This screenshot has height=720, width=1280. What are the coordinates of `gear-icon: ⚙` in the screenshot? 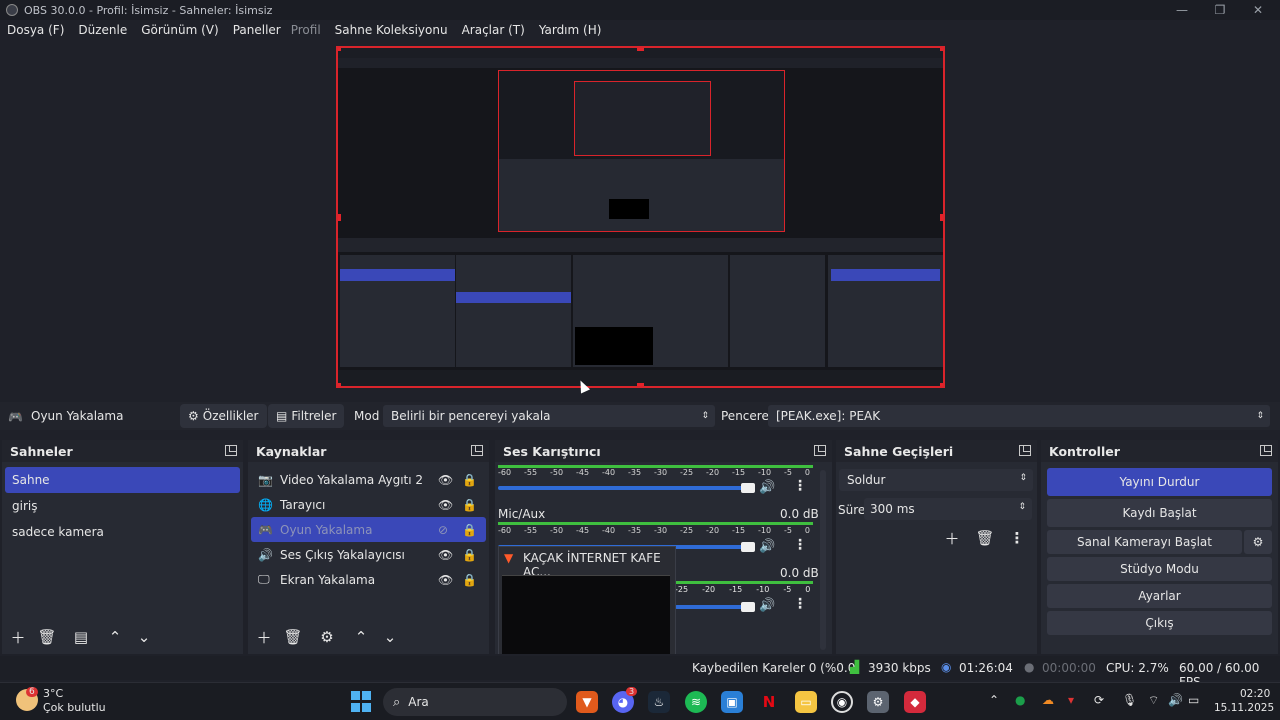 It's located at (327, 637).